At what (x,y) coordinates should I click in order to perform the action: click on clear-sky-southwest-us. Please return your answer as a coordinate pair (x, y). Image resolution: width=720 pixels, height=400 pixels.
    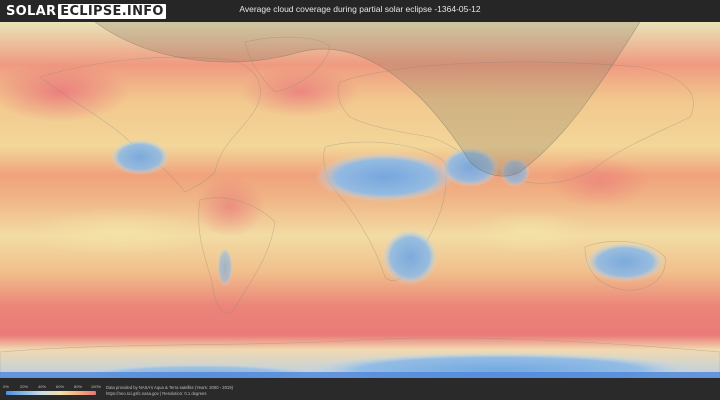
    Looking at the image, I should click on (140, 157).